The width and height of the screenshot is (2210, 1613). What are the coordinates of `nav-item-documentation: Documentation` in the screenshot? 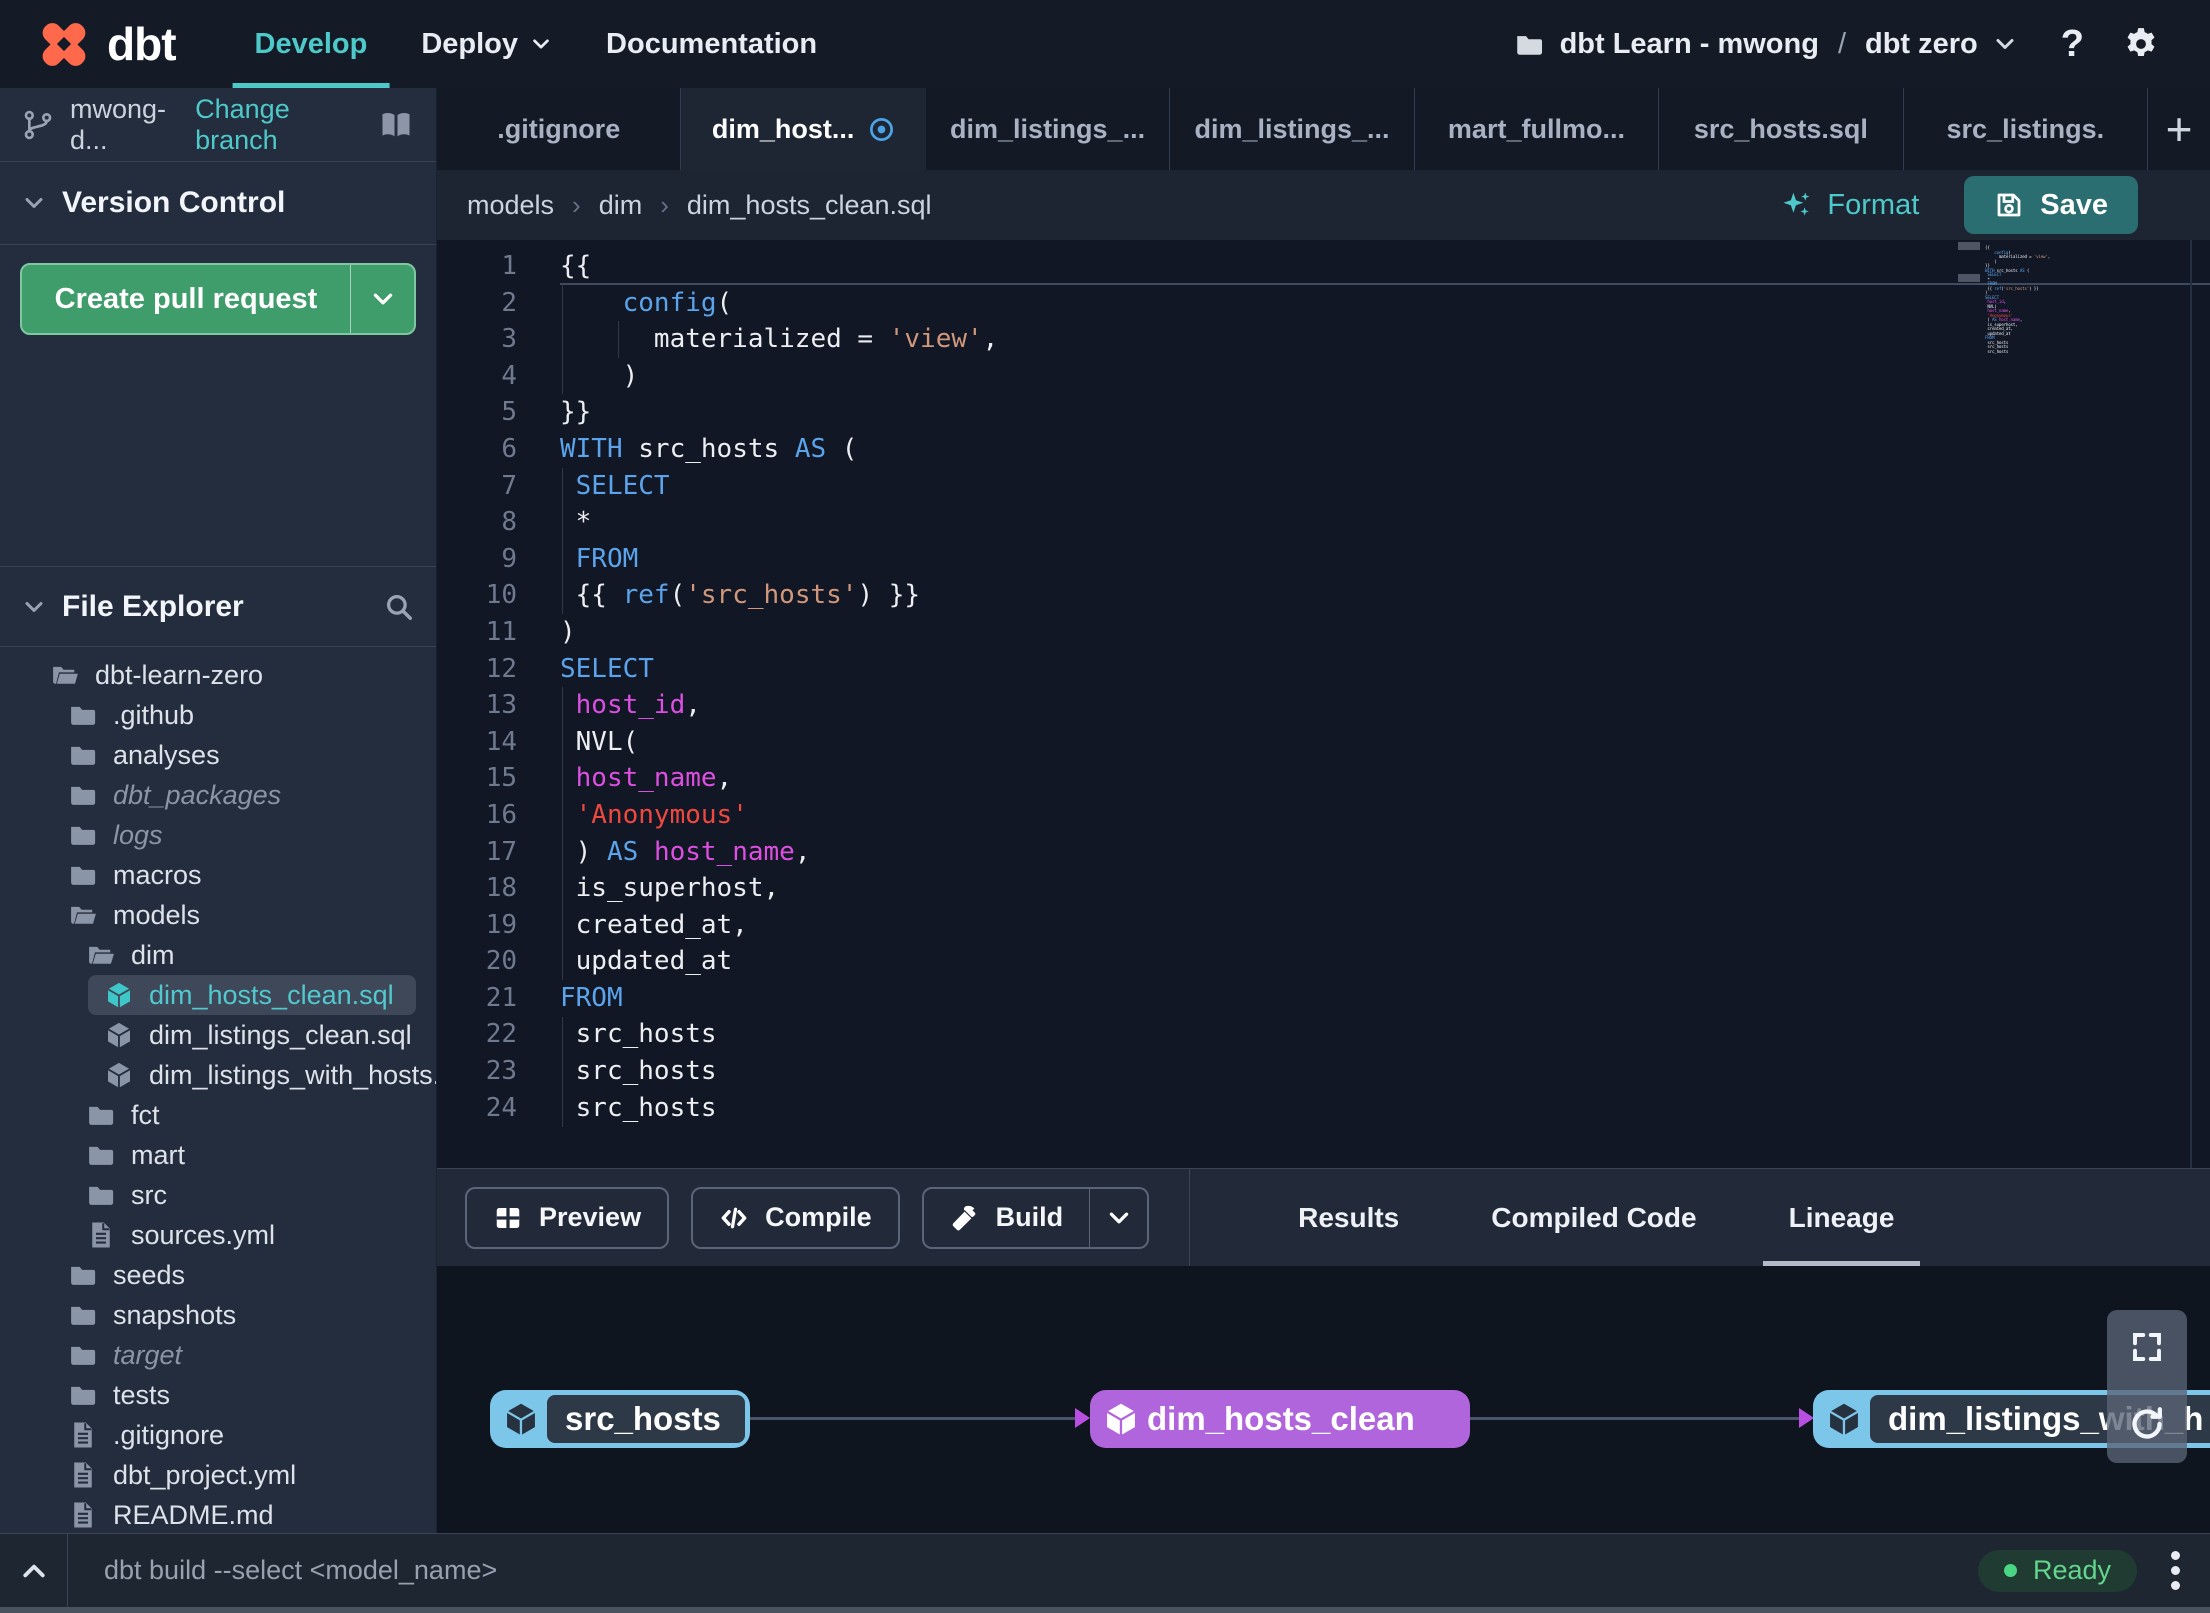 It's located at (711, 44).